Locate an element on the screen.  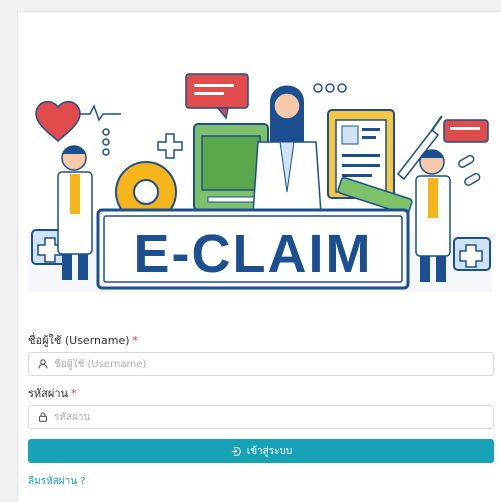
password-input is located at coordinates (254, 417).